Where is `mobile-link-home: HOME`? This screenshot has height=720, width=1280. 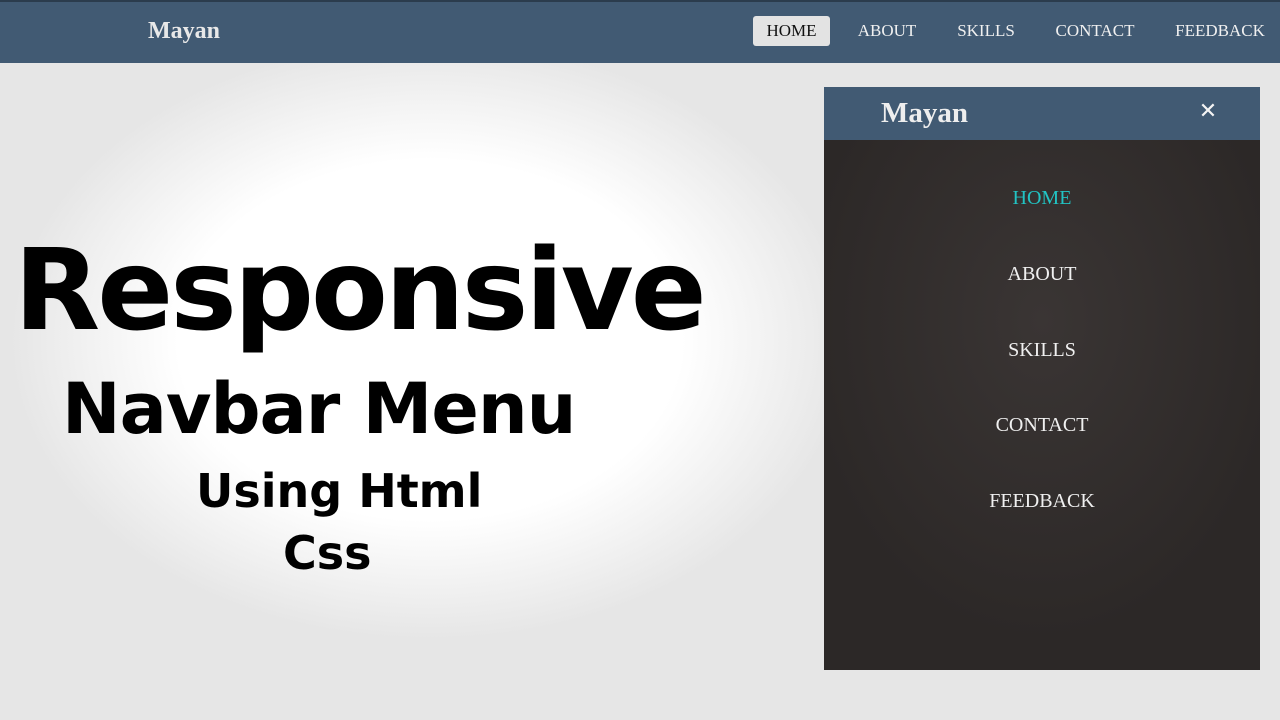 mobile-link-home: HOME is located at coordinates (1042, 198).